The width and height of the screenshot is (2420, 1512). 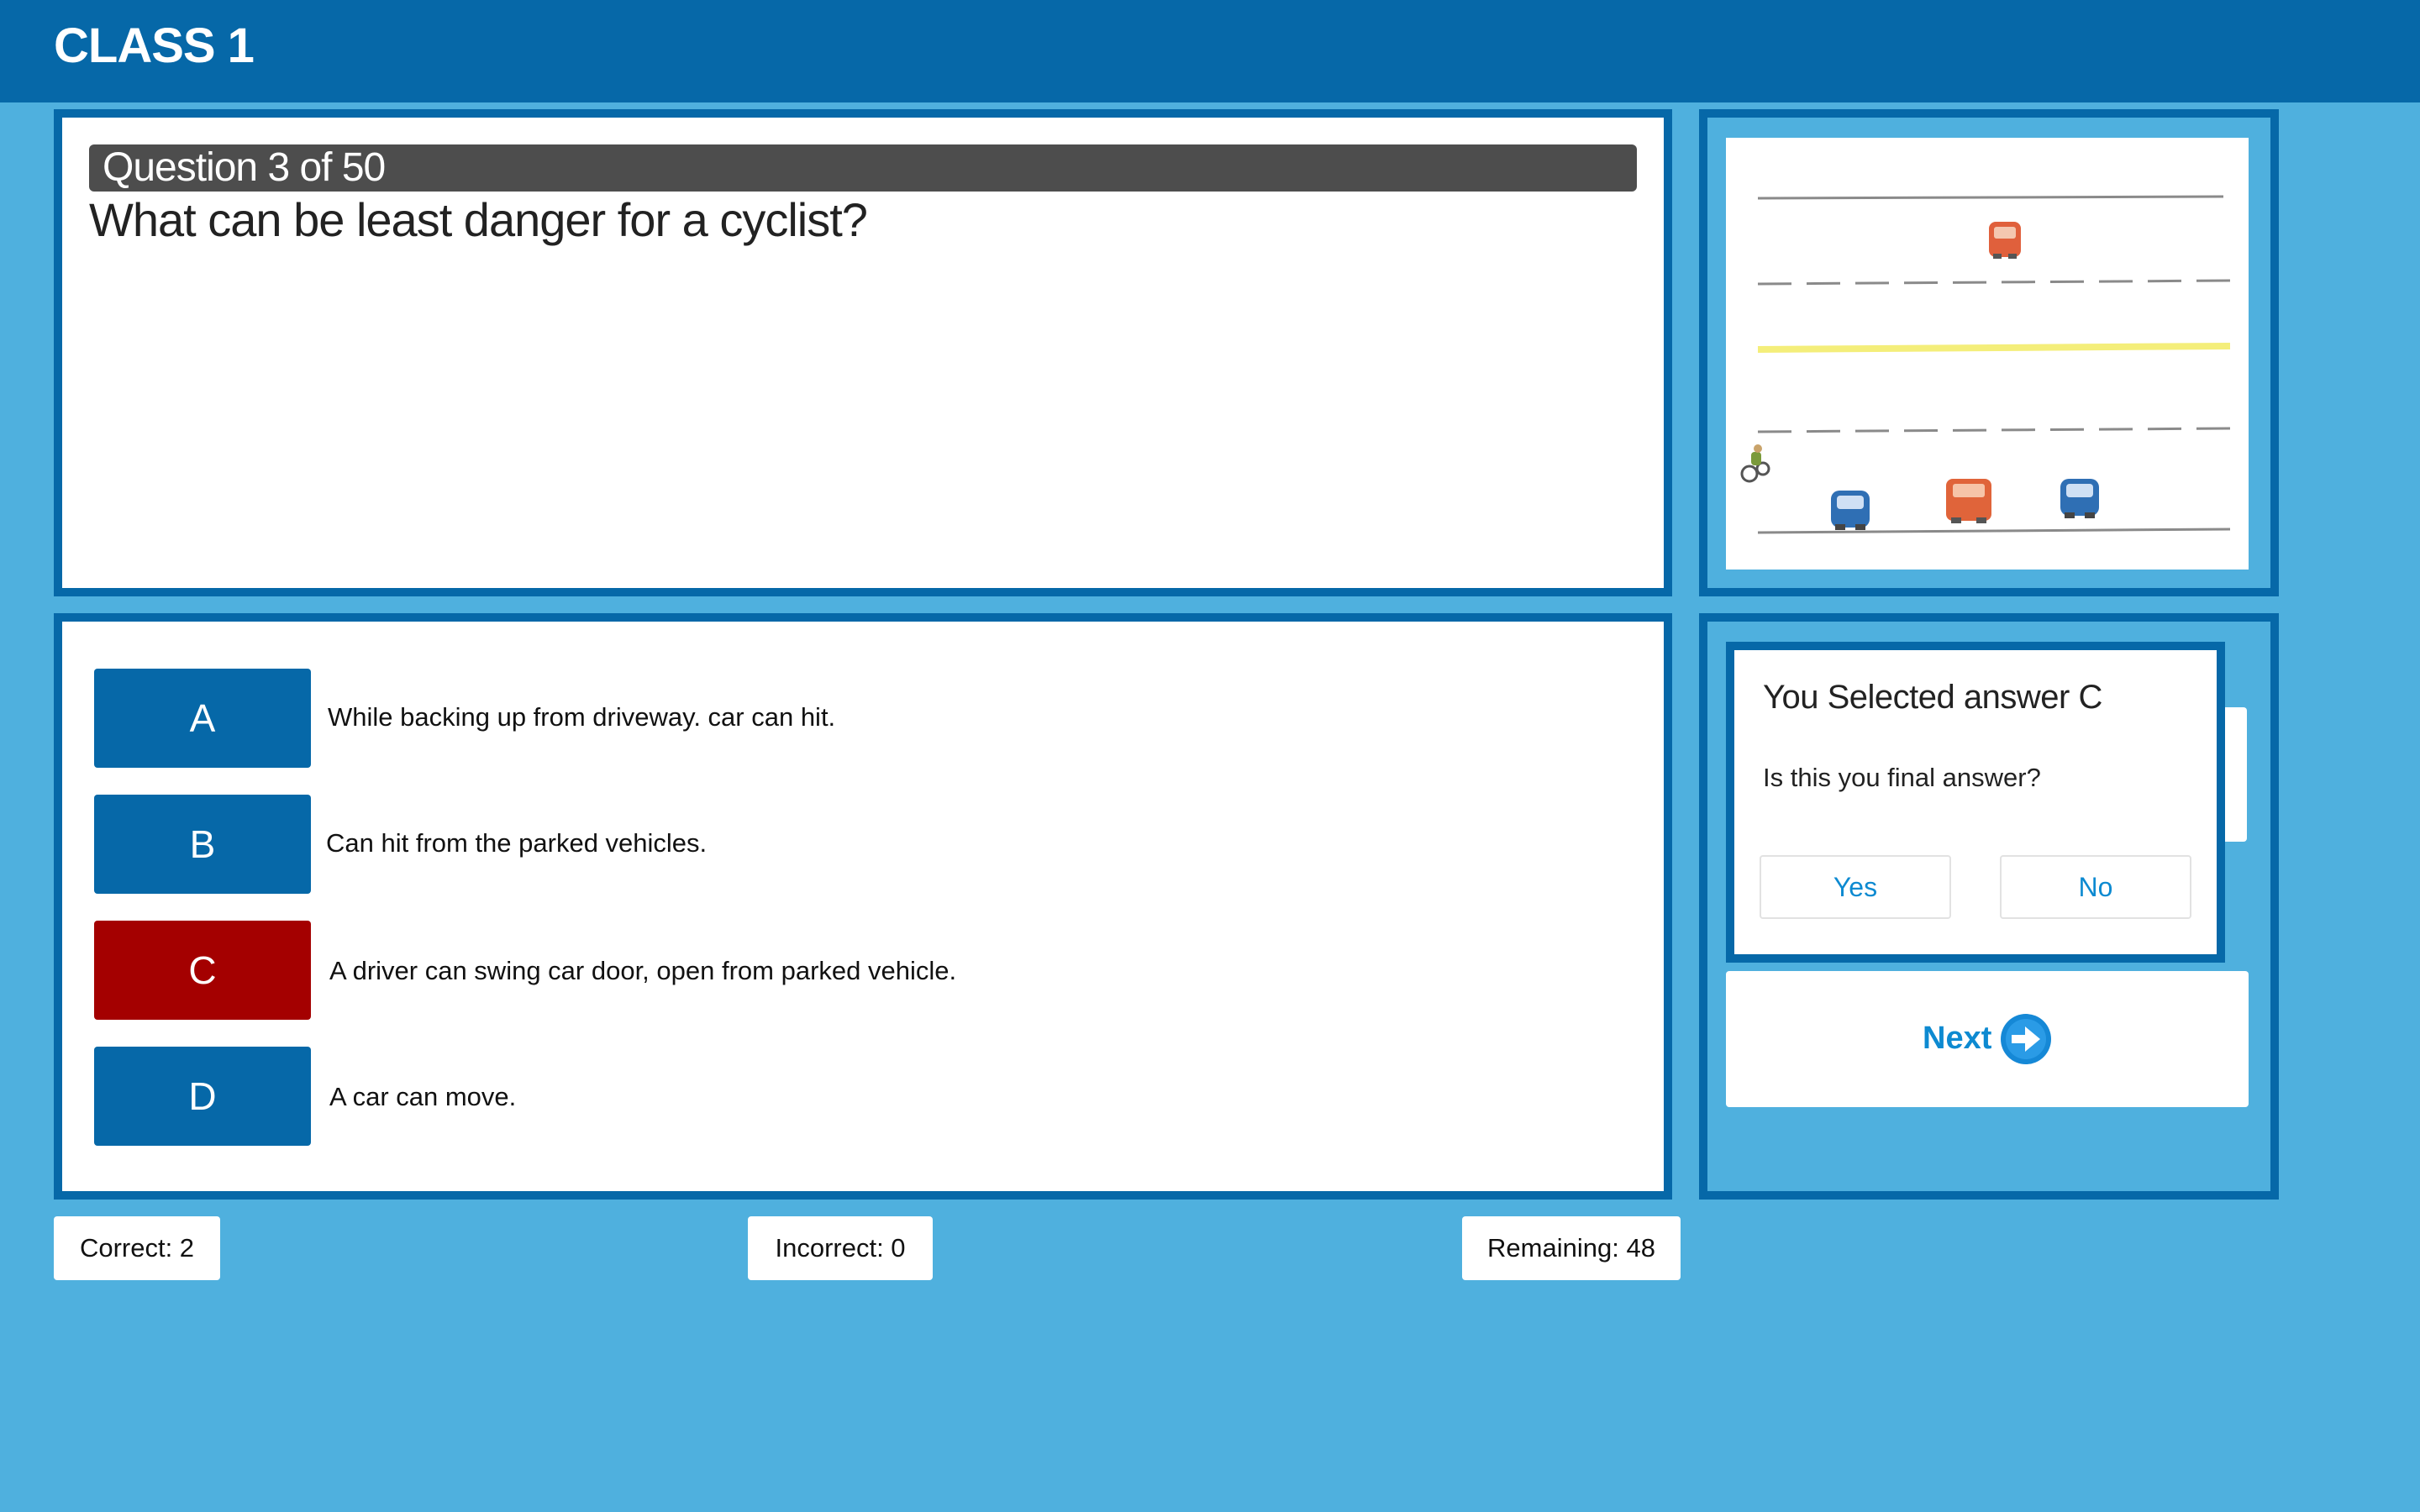 What do you see at coordinates (840, 1248) in the screenshot?
I see `incorrect-count: Incorrect: 0` at bounding box center [840, 1248].